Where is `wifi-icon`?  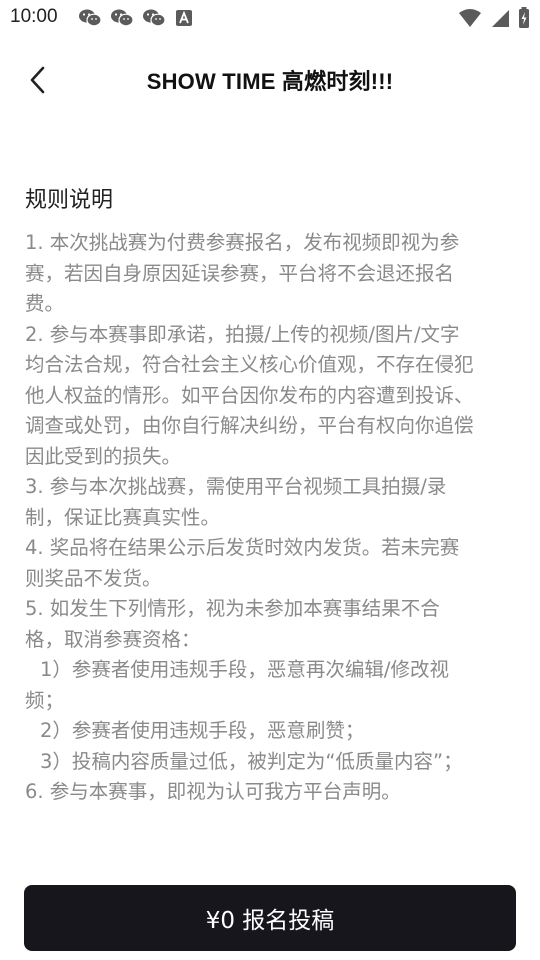 wifi-icon is located at coordinates (470, 18).